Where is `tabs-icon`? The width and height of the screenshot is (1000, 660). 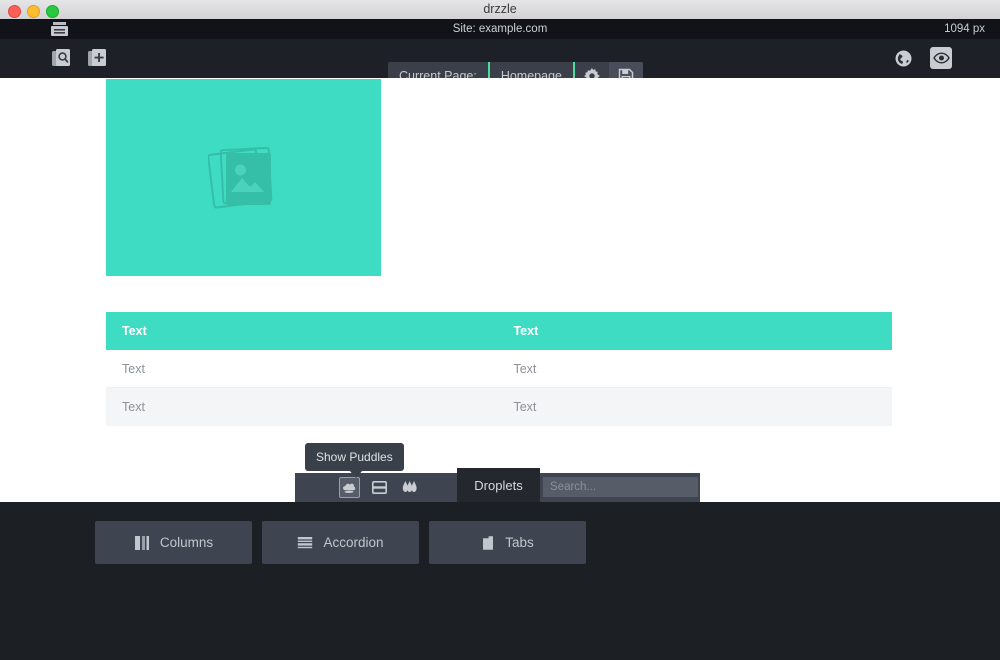 tabs-icon is located at coordinates (488, 543).